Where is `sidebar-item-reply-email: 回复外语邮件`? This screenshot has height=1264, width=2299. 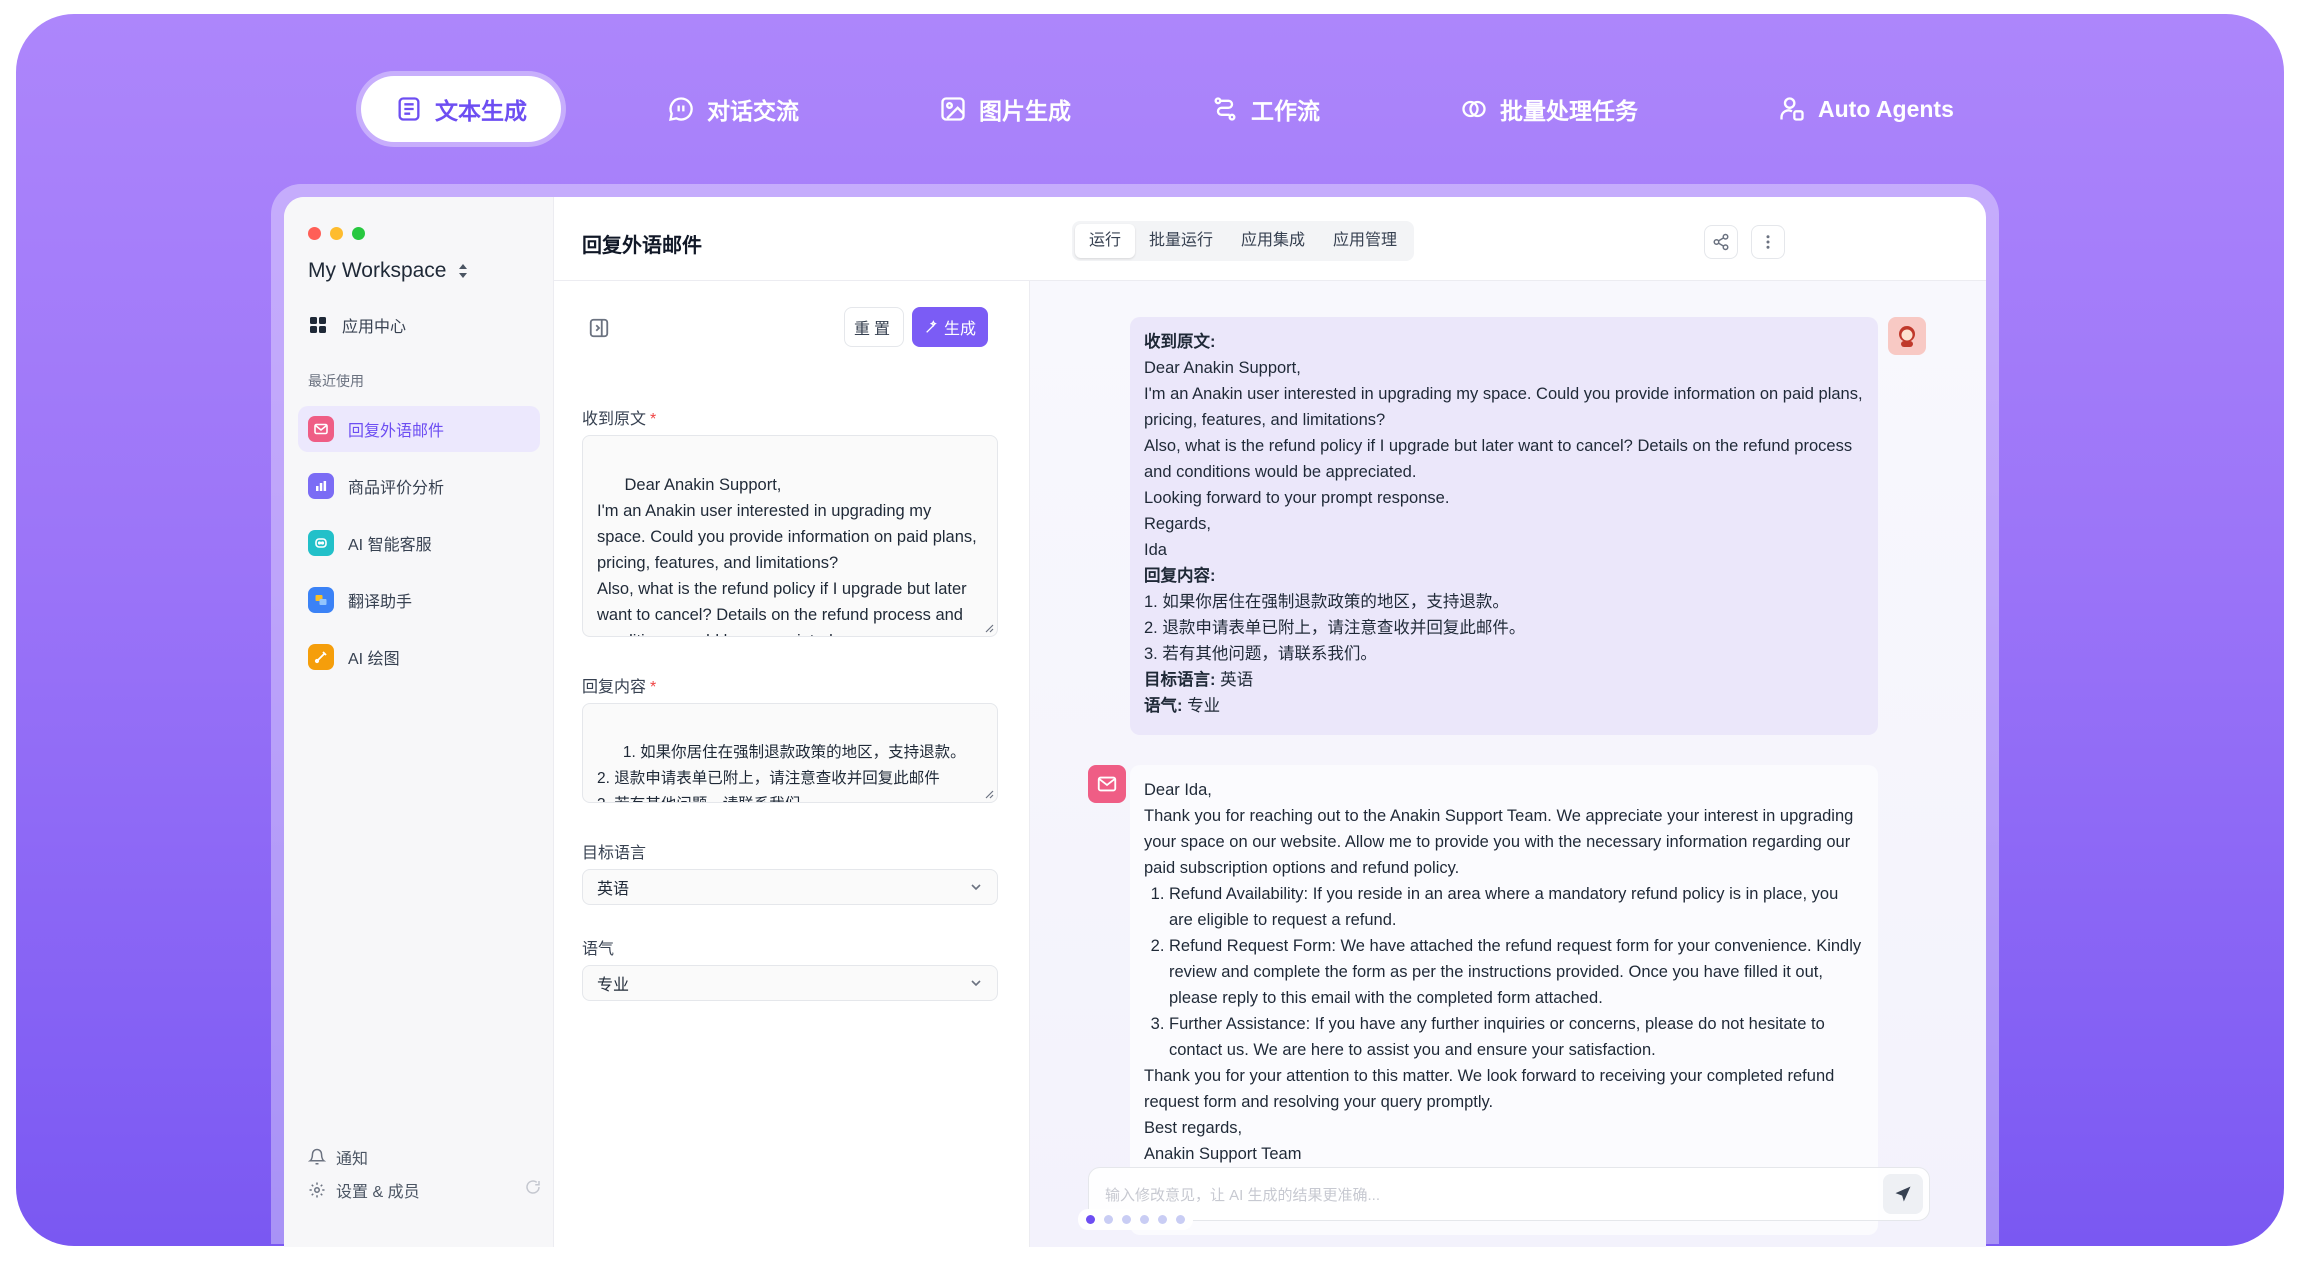 sidebar-item-reply-email: 回复外语邮件 is located at coordinates (419, 429).